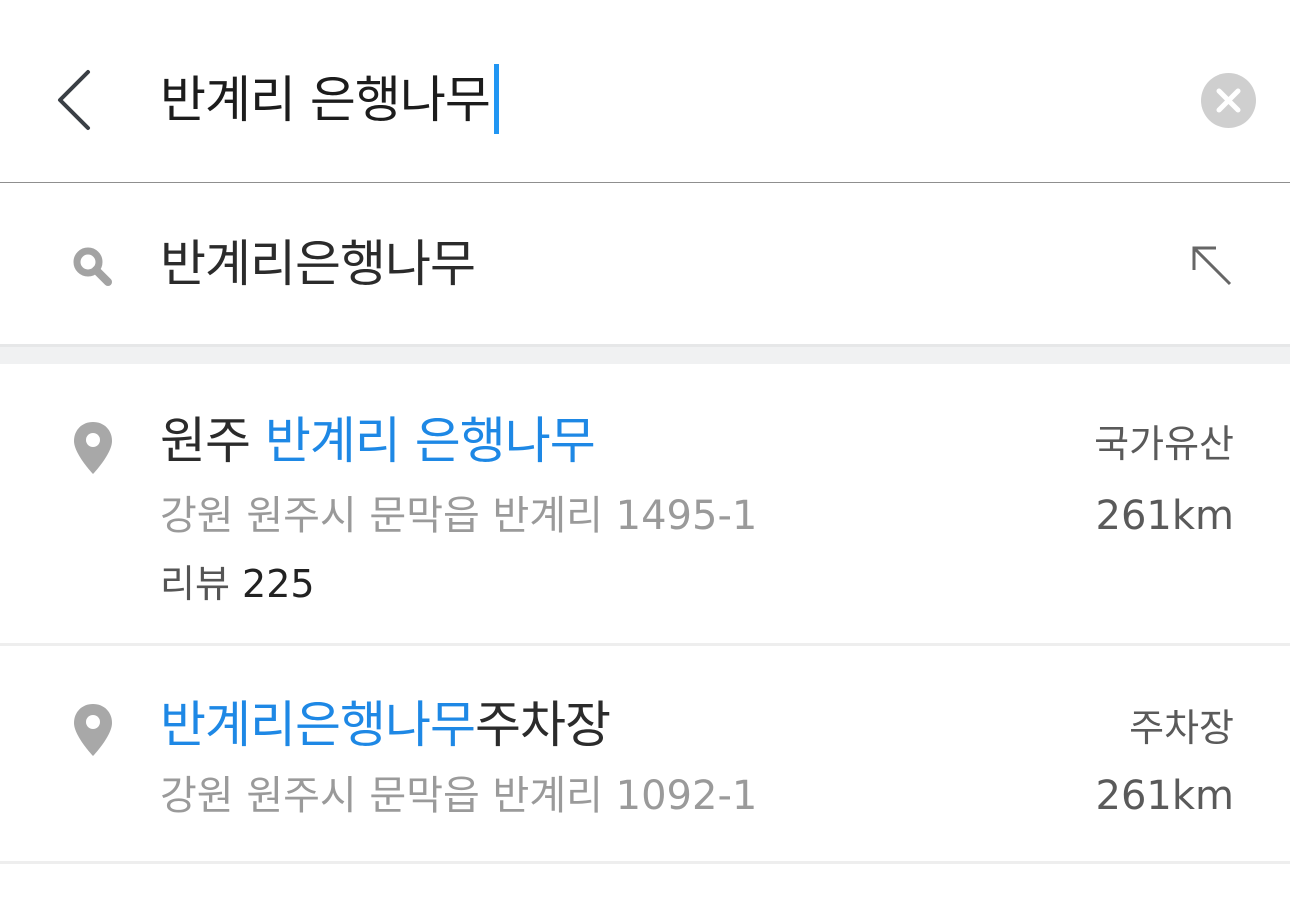 The image size is (1290, 917). What do you see at coordinates (496, 99) in the screenshot?
I see `text-caret` at bounding box center [496, 99].